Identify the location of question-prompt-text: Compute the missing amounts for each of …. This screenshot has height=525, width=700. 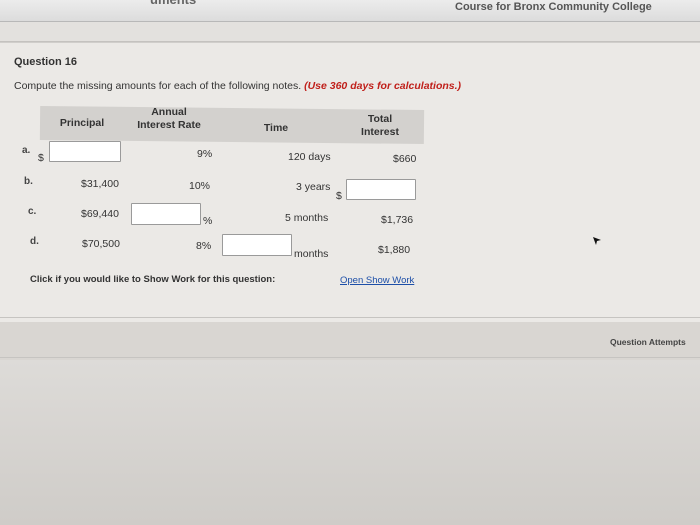
(158, 86).